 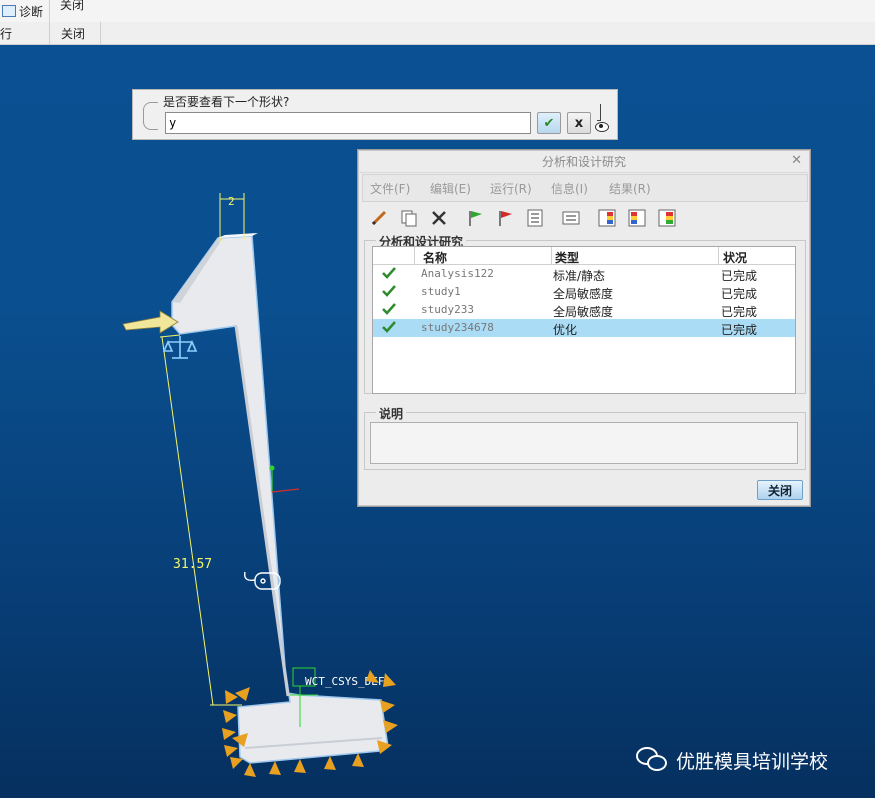 I want to click on pencil-icon, so click(x=379, y=218).